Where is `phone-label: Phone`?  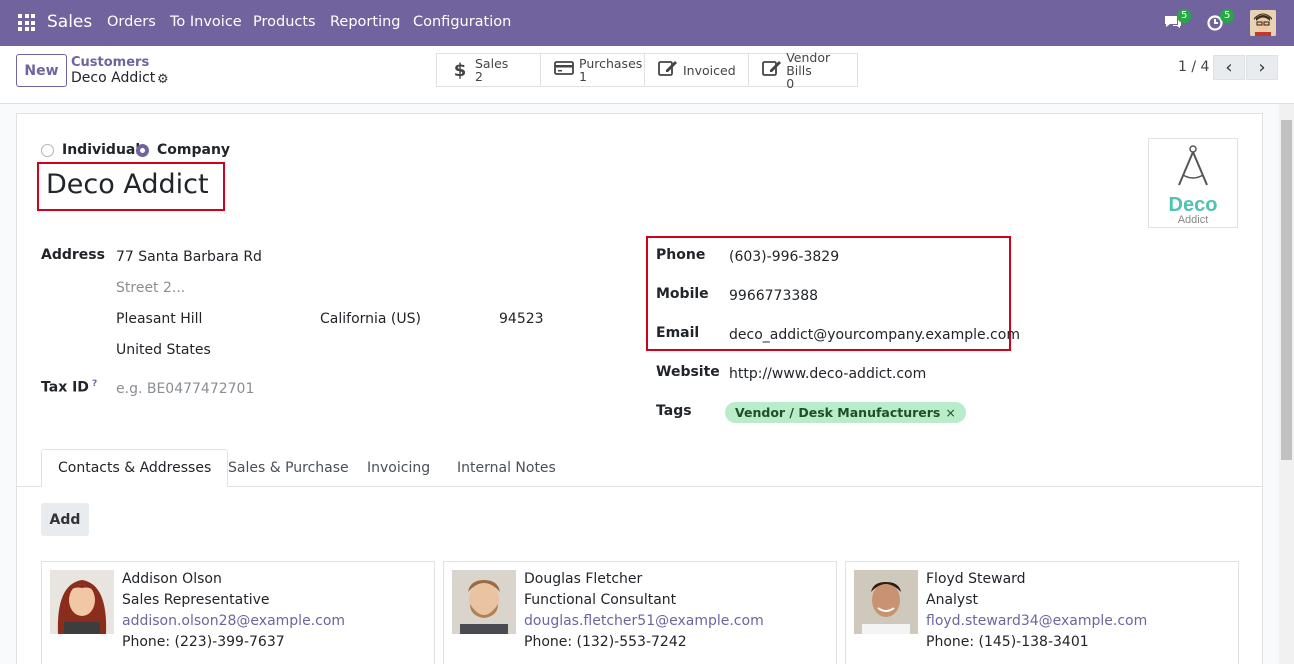 phone-label: Phone is located at coordinates (681, 255).